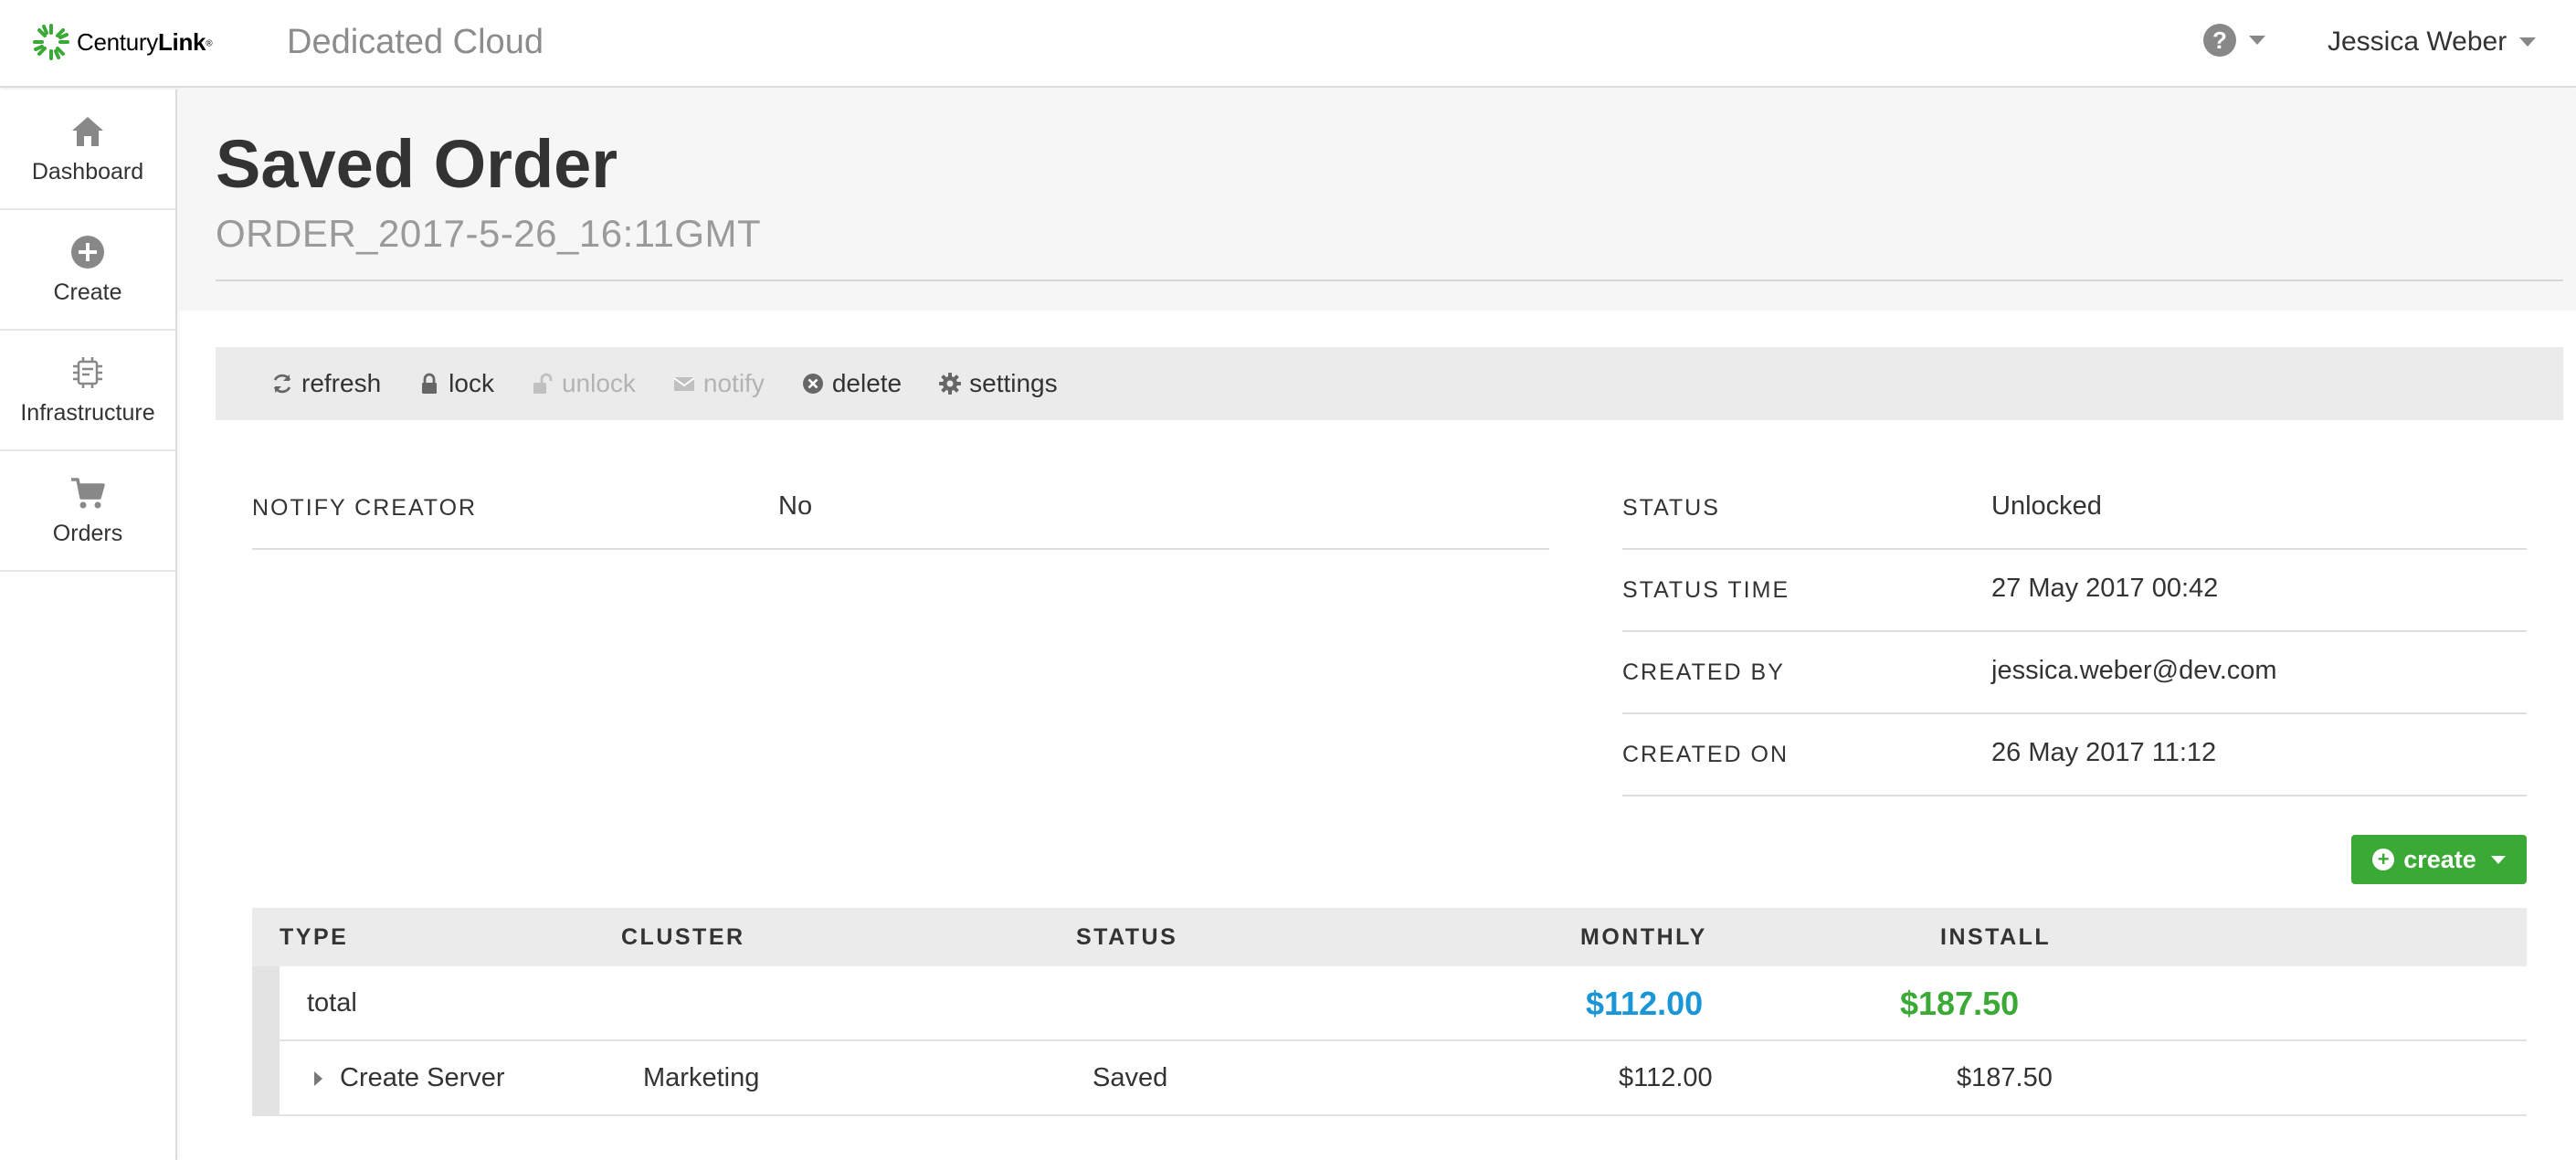 The height and width of the screenshot is (1160, 2576). What do you see at coordinates (795, 506) in the screenshot?
I see `notify-creator-value: No` at bounding box center [795, 506].